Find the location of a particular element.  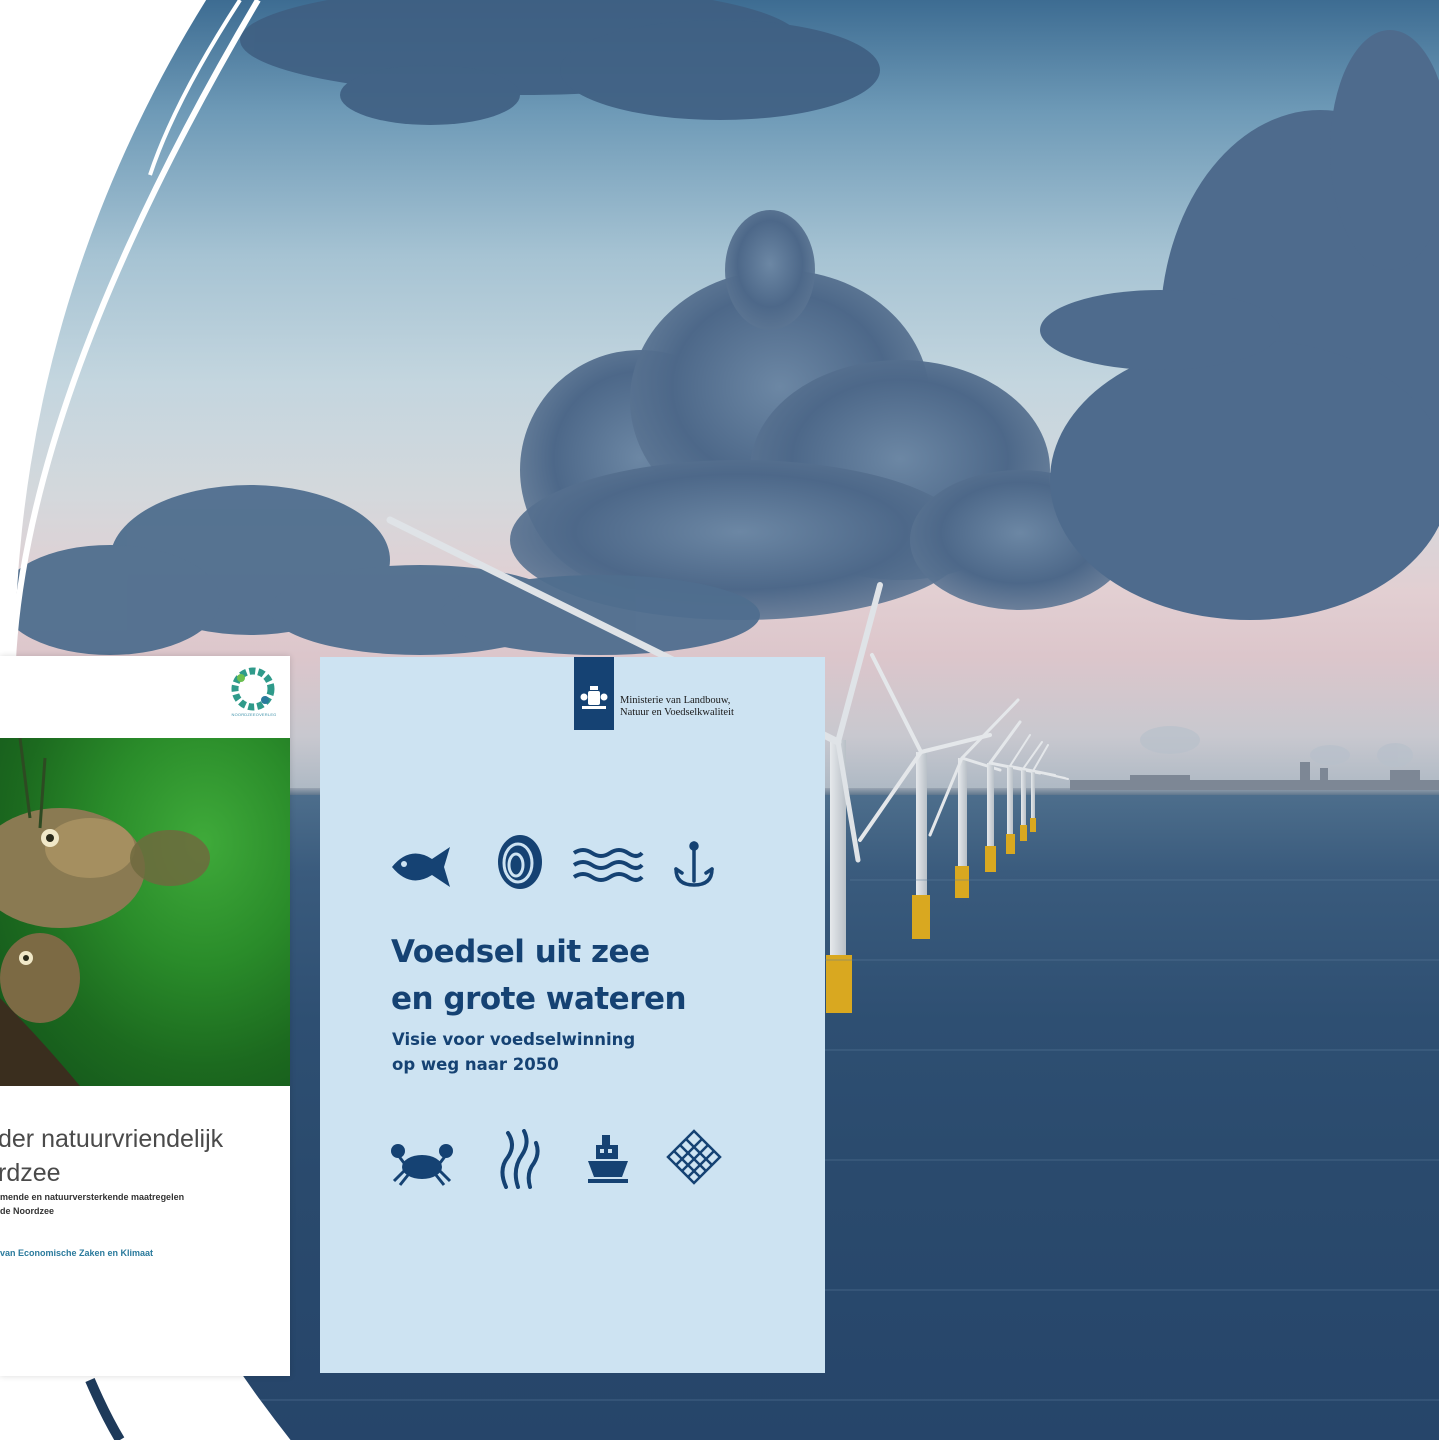

cuttlefish-photo is located at coordinates (145, 912).